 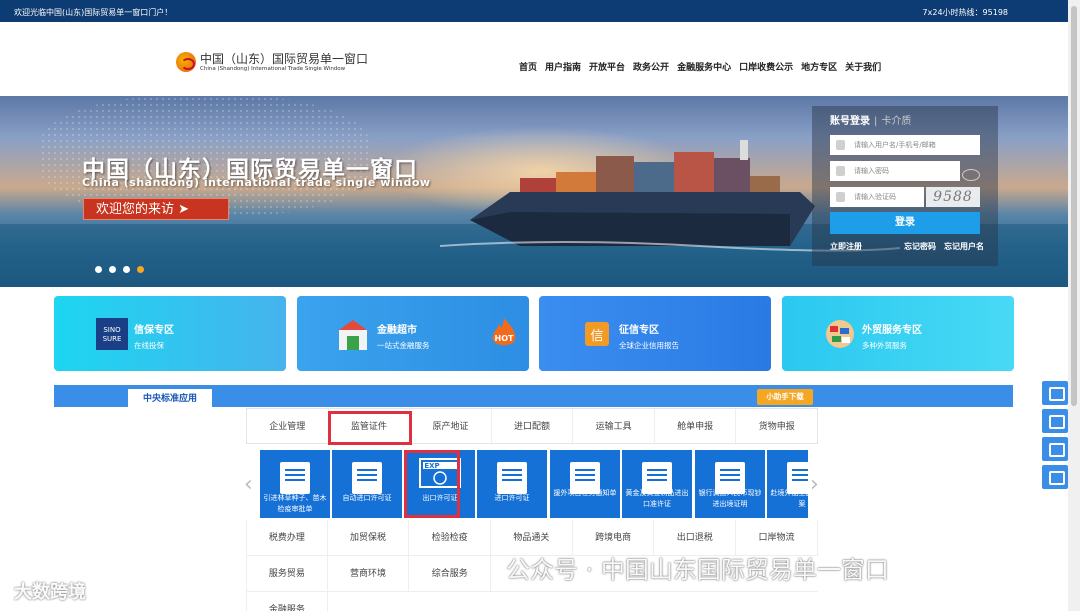 What do you see at coordinates (840, 334) in the screenshot?
I see `globe-flags-icon` at bounding box center [840, 334].